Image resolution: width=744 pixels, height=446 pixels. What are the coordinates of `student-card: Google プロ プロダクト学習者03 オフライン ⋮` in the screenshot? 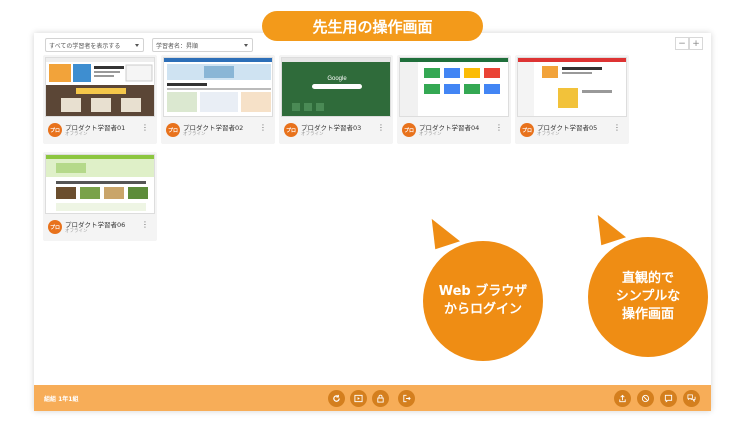 It's located at (336, 99).